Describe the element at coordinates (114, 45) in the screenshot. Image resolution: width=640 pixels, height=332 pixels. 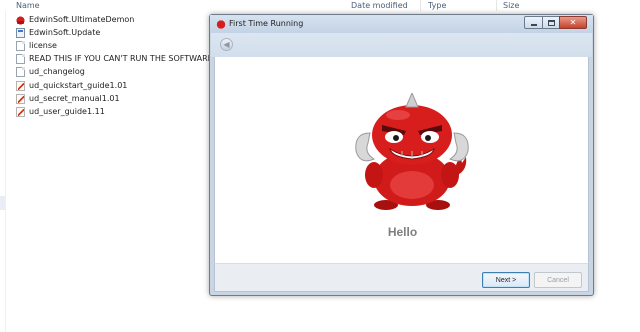
I see `file-row: license` at that location.